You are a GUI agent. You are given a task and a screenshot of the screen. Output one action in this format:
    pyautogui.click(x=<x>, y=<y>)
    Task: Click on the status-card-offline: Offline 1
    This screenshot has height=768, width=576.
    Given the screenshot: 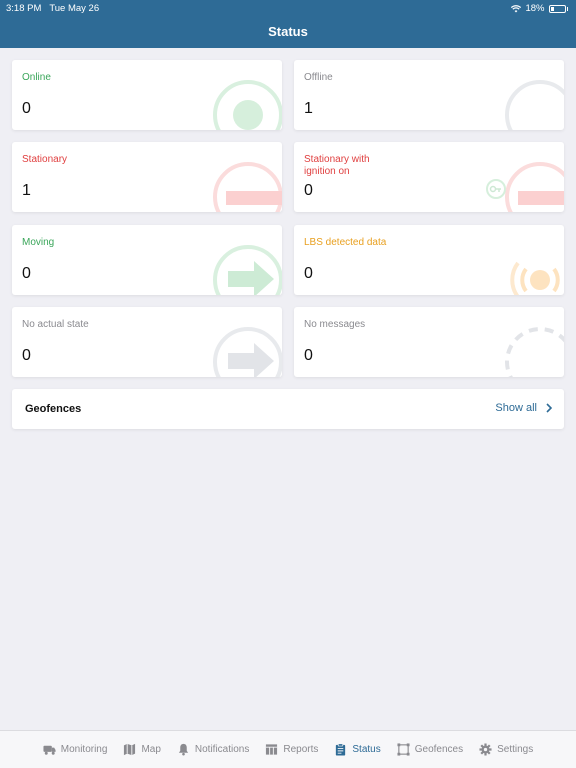 What is the action you would take?
    pyautogui.click(x=429, y=95)
    